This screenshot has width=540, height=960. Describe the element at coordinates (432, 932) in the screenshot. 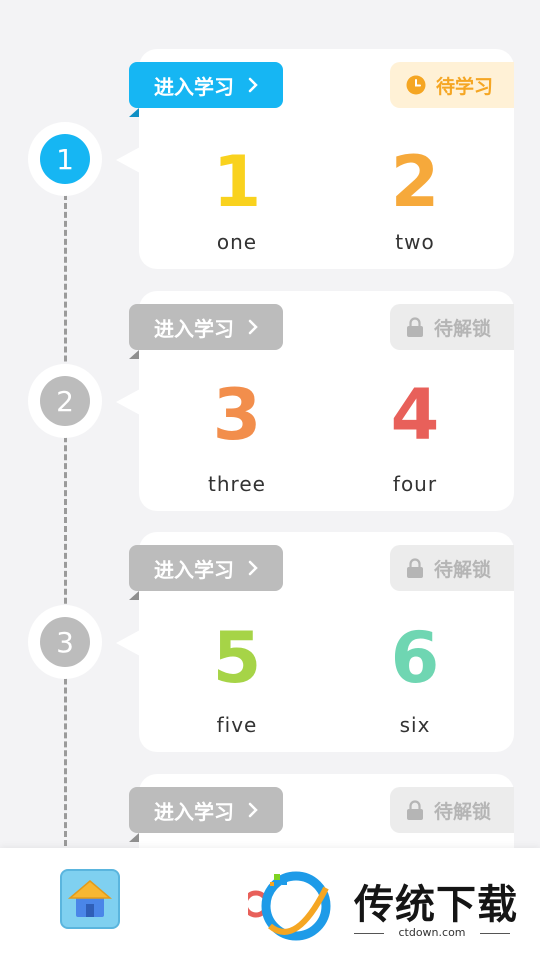

I see `watermark-url: ctdown.com` at that location.